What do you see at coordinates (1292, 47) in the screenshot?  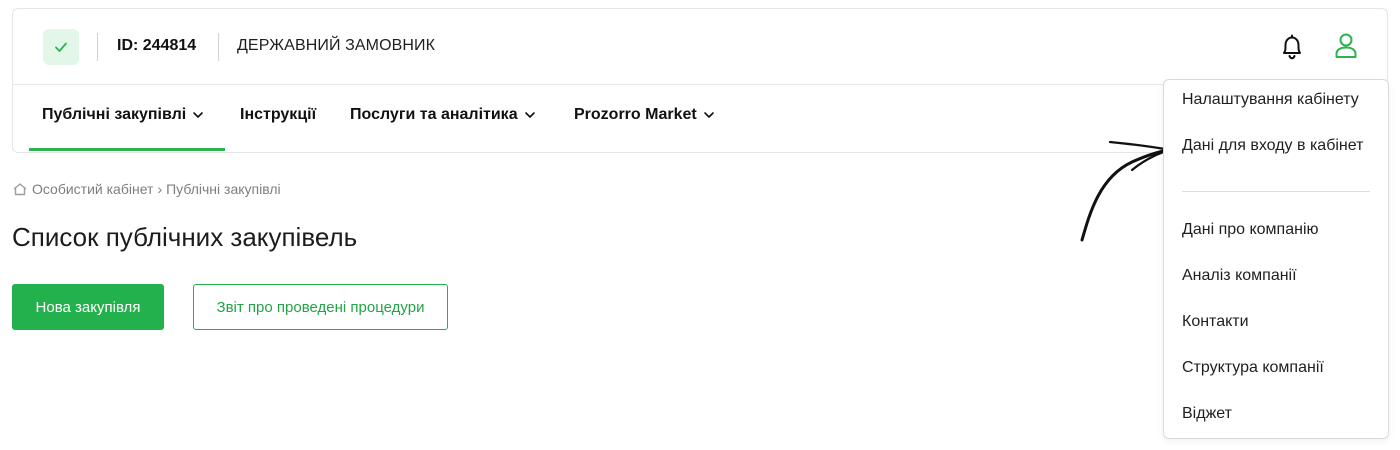 I see `bell-icon` at bounding box center [1292, 47].